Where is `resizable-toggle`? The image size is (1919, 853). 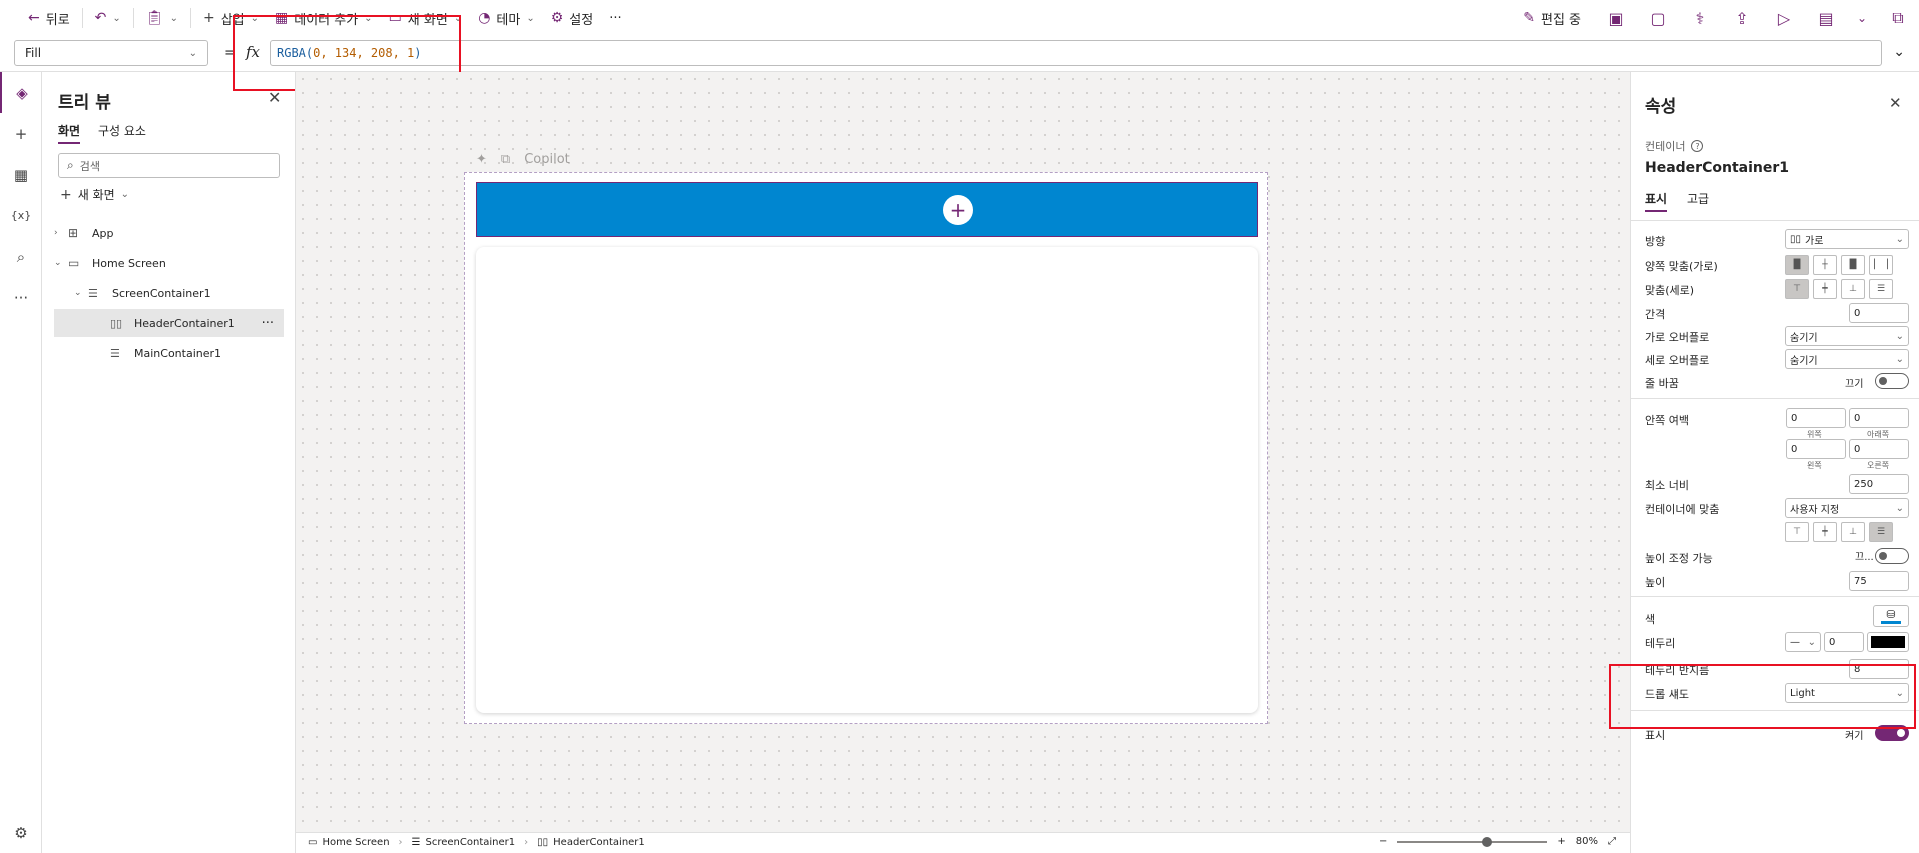
resizable-toggle is located at coordinates (1892, 556).